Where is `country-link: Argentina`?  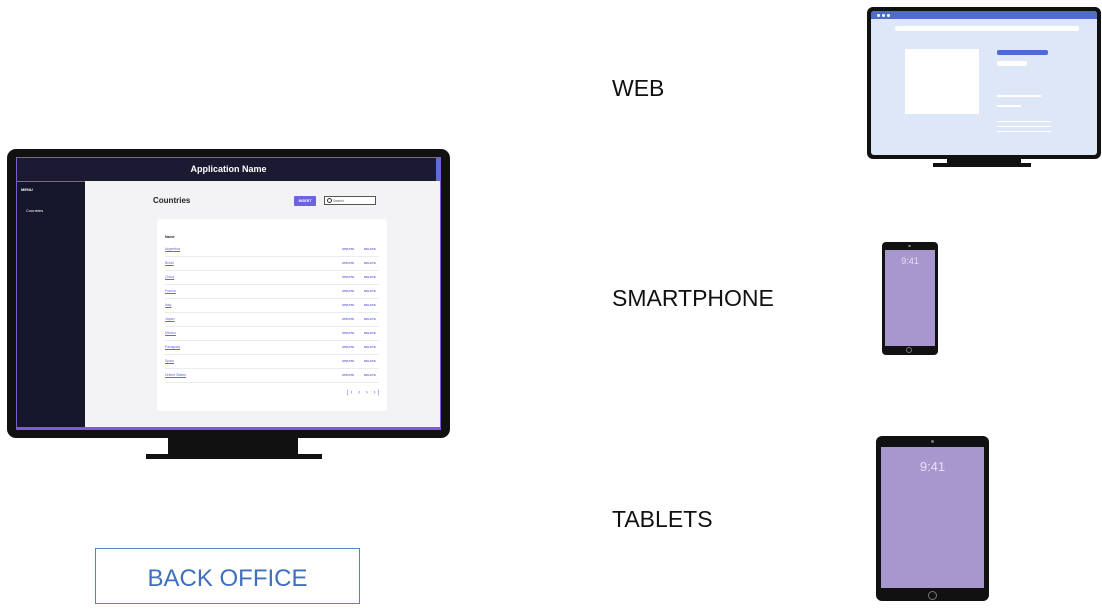
country-link: Argentina is located at coordinates (172, 249).